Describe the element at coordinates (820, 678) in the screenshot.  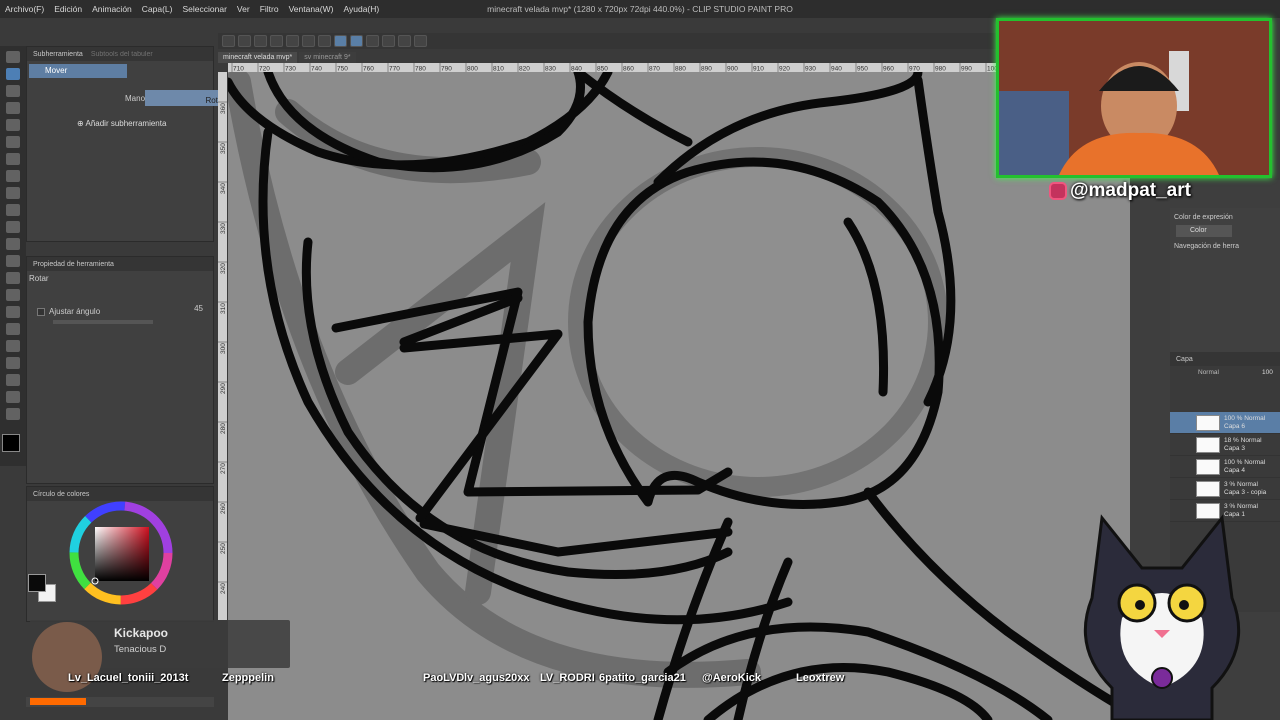
I see `chat-name: Leoxtrew` at that location.